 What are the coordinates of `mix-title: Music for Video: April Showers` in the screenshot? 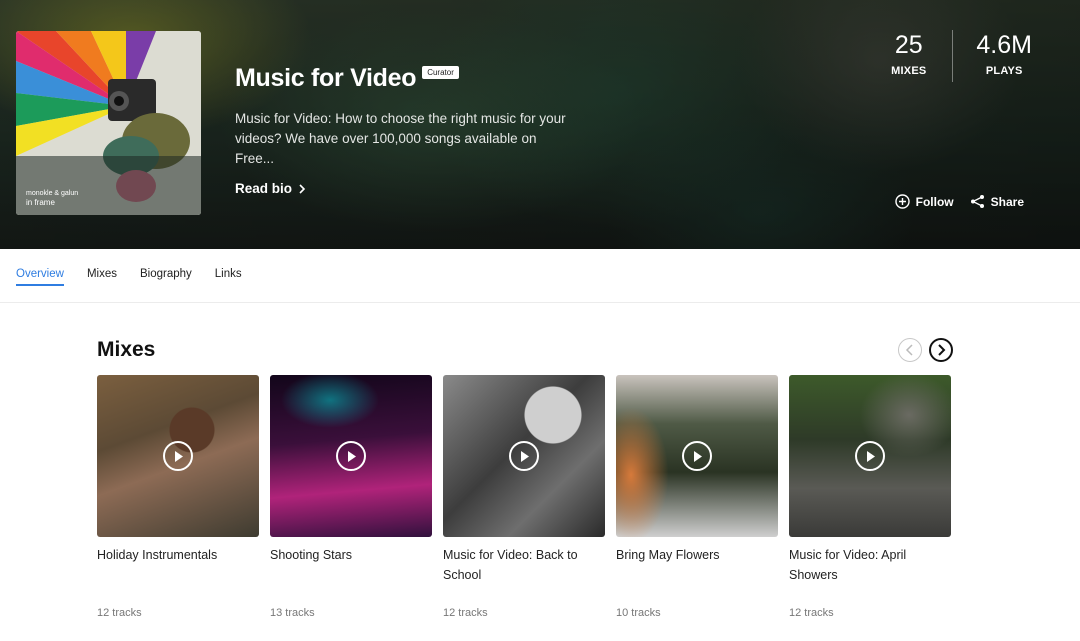 It's located at (870, 571).